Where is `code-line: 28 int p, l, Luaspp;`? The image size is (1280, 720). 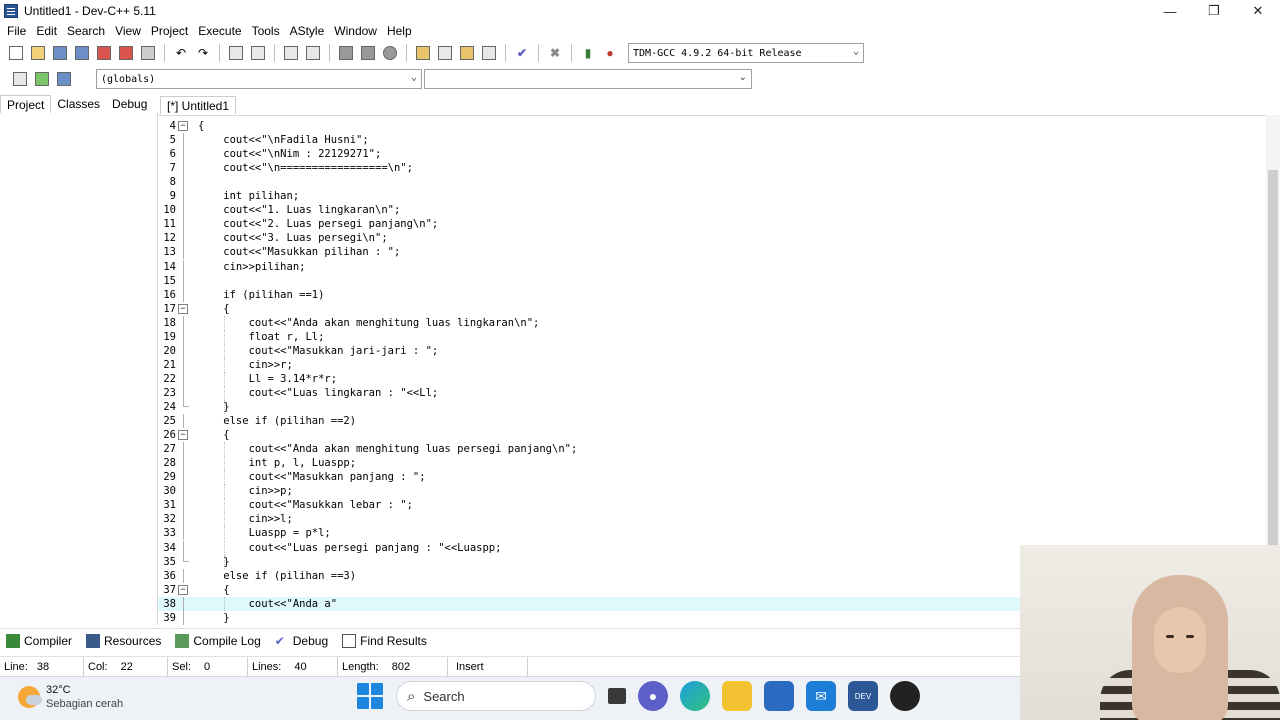 code-line: 28 int p, l, Luaspp; is located at coordinates (712, 463).